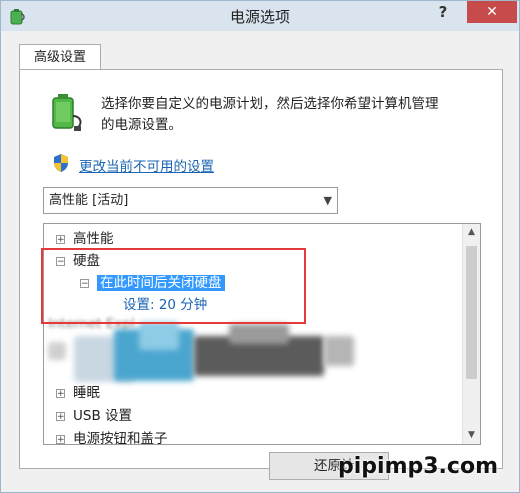 The width and height of the screenshot is (520, 493). Describe the element at coordinates (418, 466) in the screenshot. I see `site-watermark: pipimp3.com` at that location.